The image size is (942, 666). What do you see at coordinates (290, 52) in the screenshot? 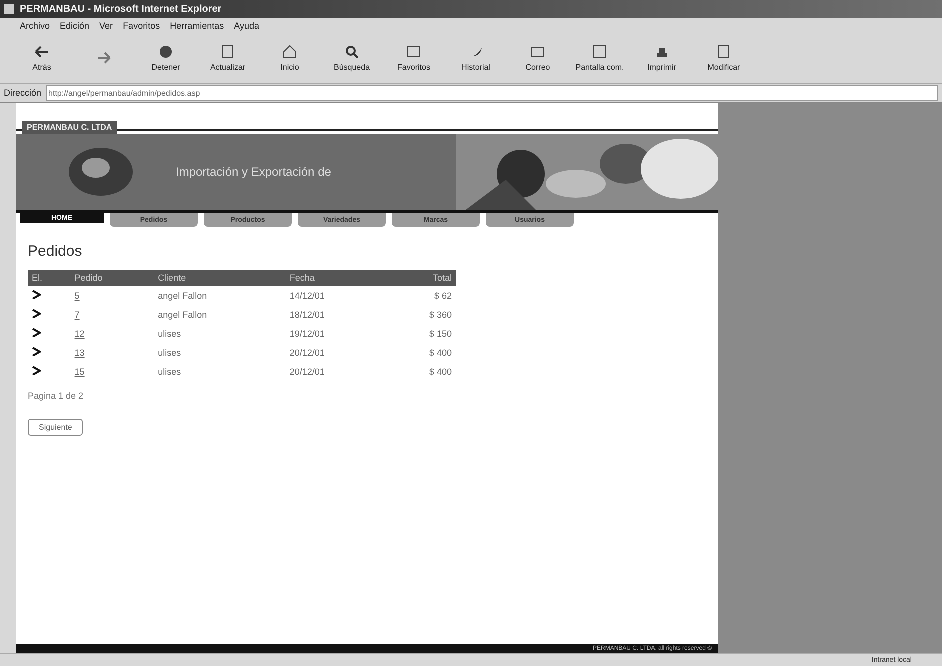
I see `home-icon` at bounding box center [290, 52].